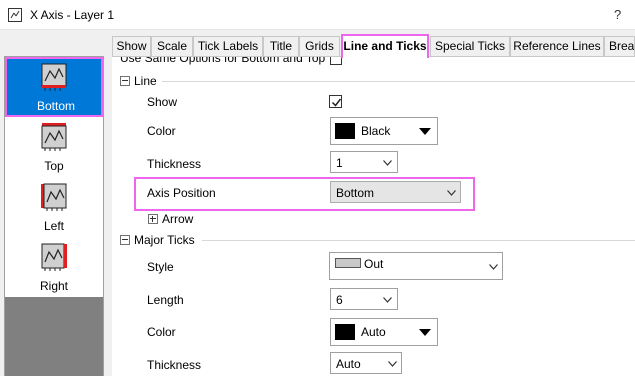 Image resolution: width=635 pixels, height=376 pixels. I want to click on major-ticks-collapse-icon, so click(125, 240).